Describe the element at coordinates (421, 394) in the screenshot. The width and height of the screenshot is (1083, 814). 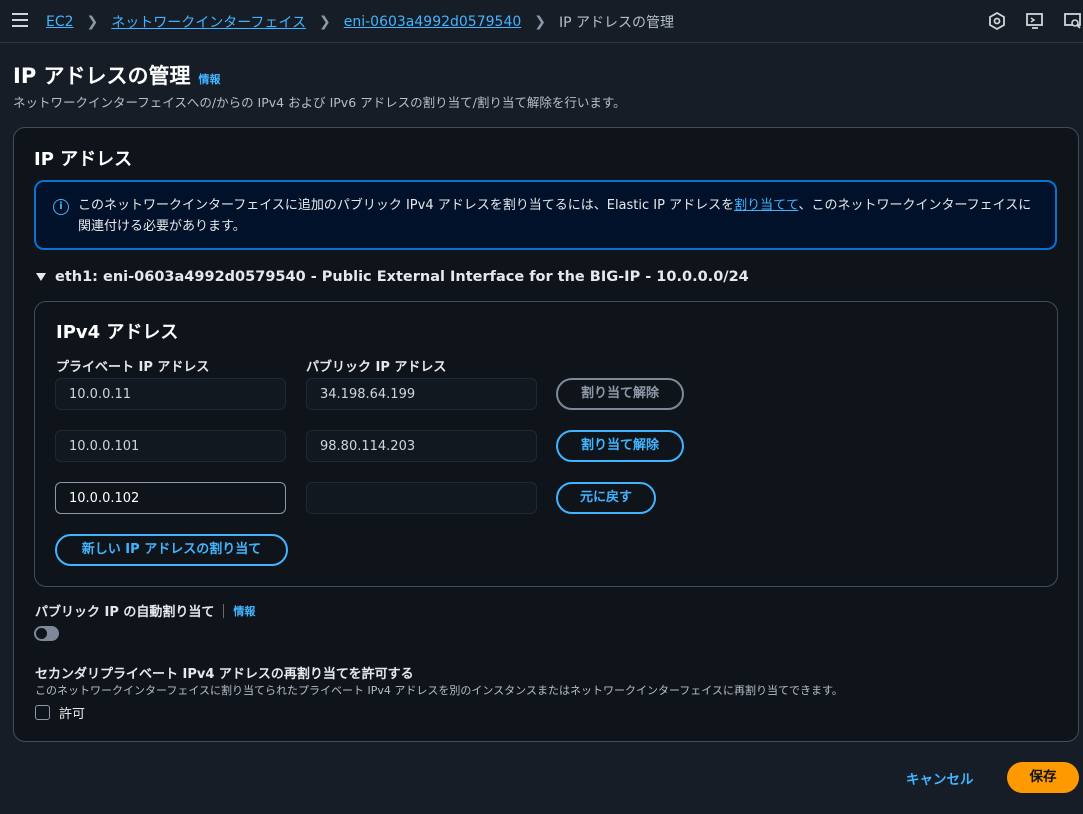
I see `public-ip-field: 34.198.64.199` at that location.